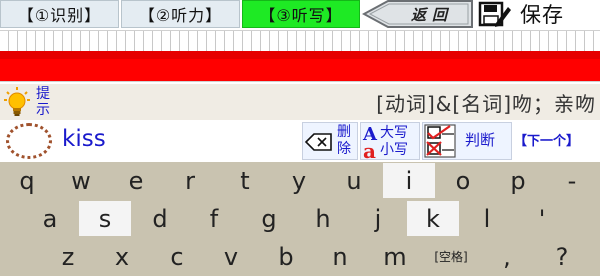  I want to click on key-x: x, so click(122, 256).